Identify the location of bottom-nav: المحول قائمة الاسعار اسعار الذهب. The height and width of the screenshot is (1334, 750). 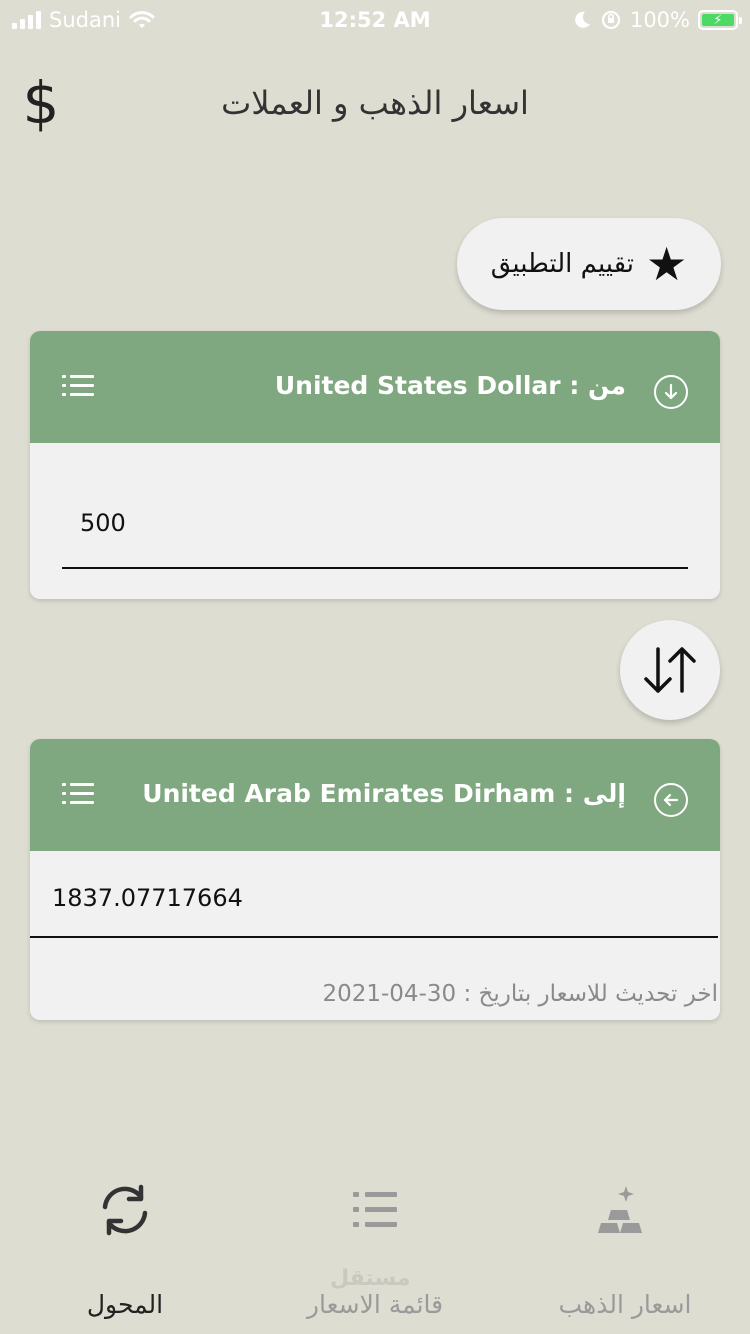
(375, 1242).